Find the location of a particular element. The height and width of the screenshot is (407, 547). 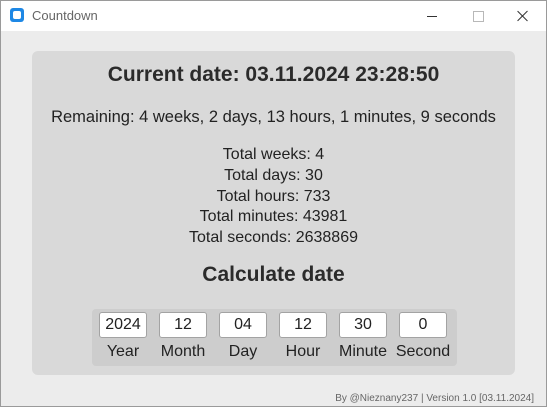

current-date-heading: Current date: 03.11.2024 23:28:50 is located at coordinates (273, 74).